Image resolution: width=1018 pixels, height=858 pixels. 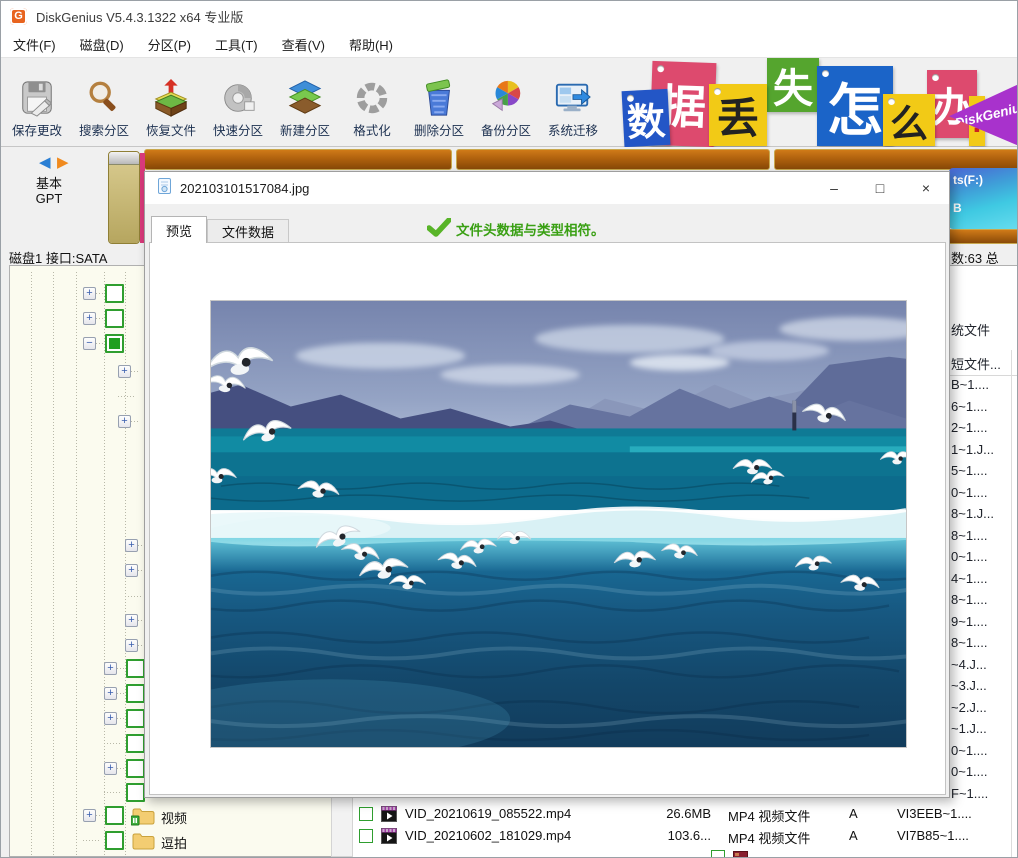 What do you see at coordinates (236, 44) in the screenshot?
I see `menu-item-3: 工具(T)` at bounding box center [236, 44].